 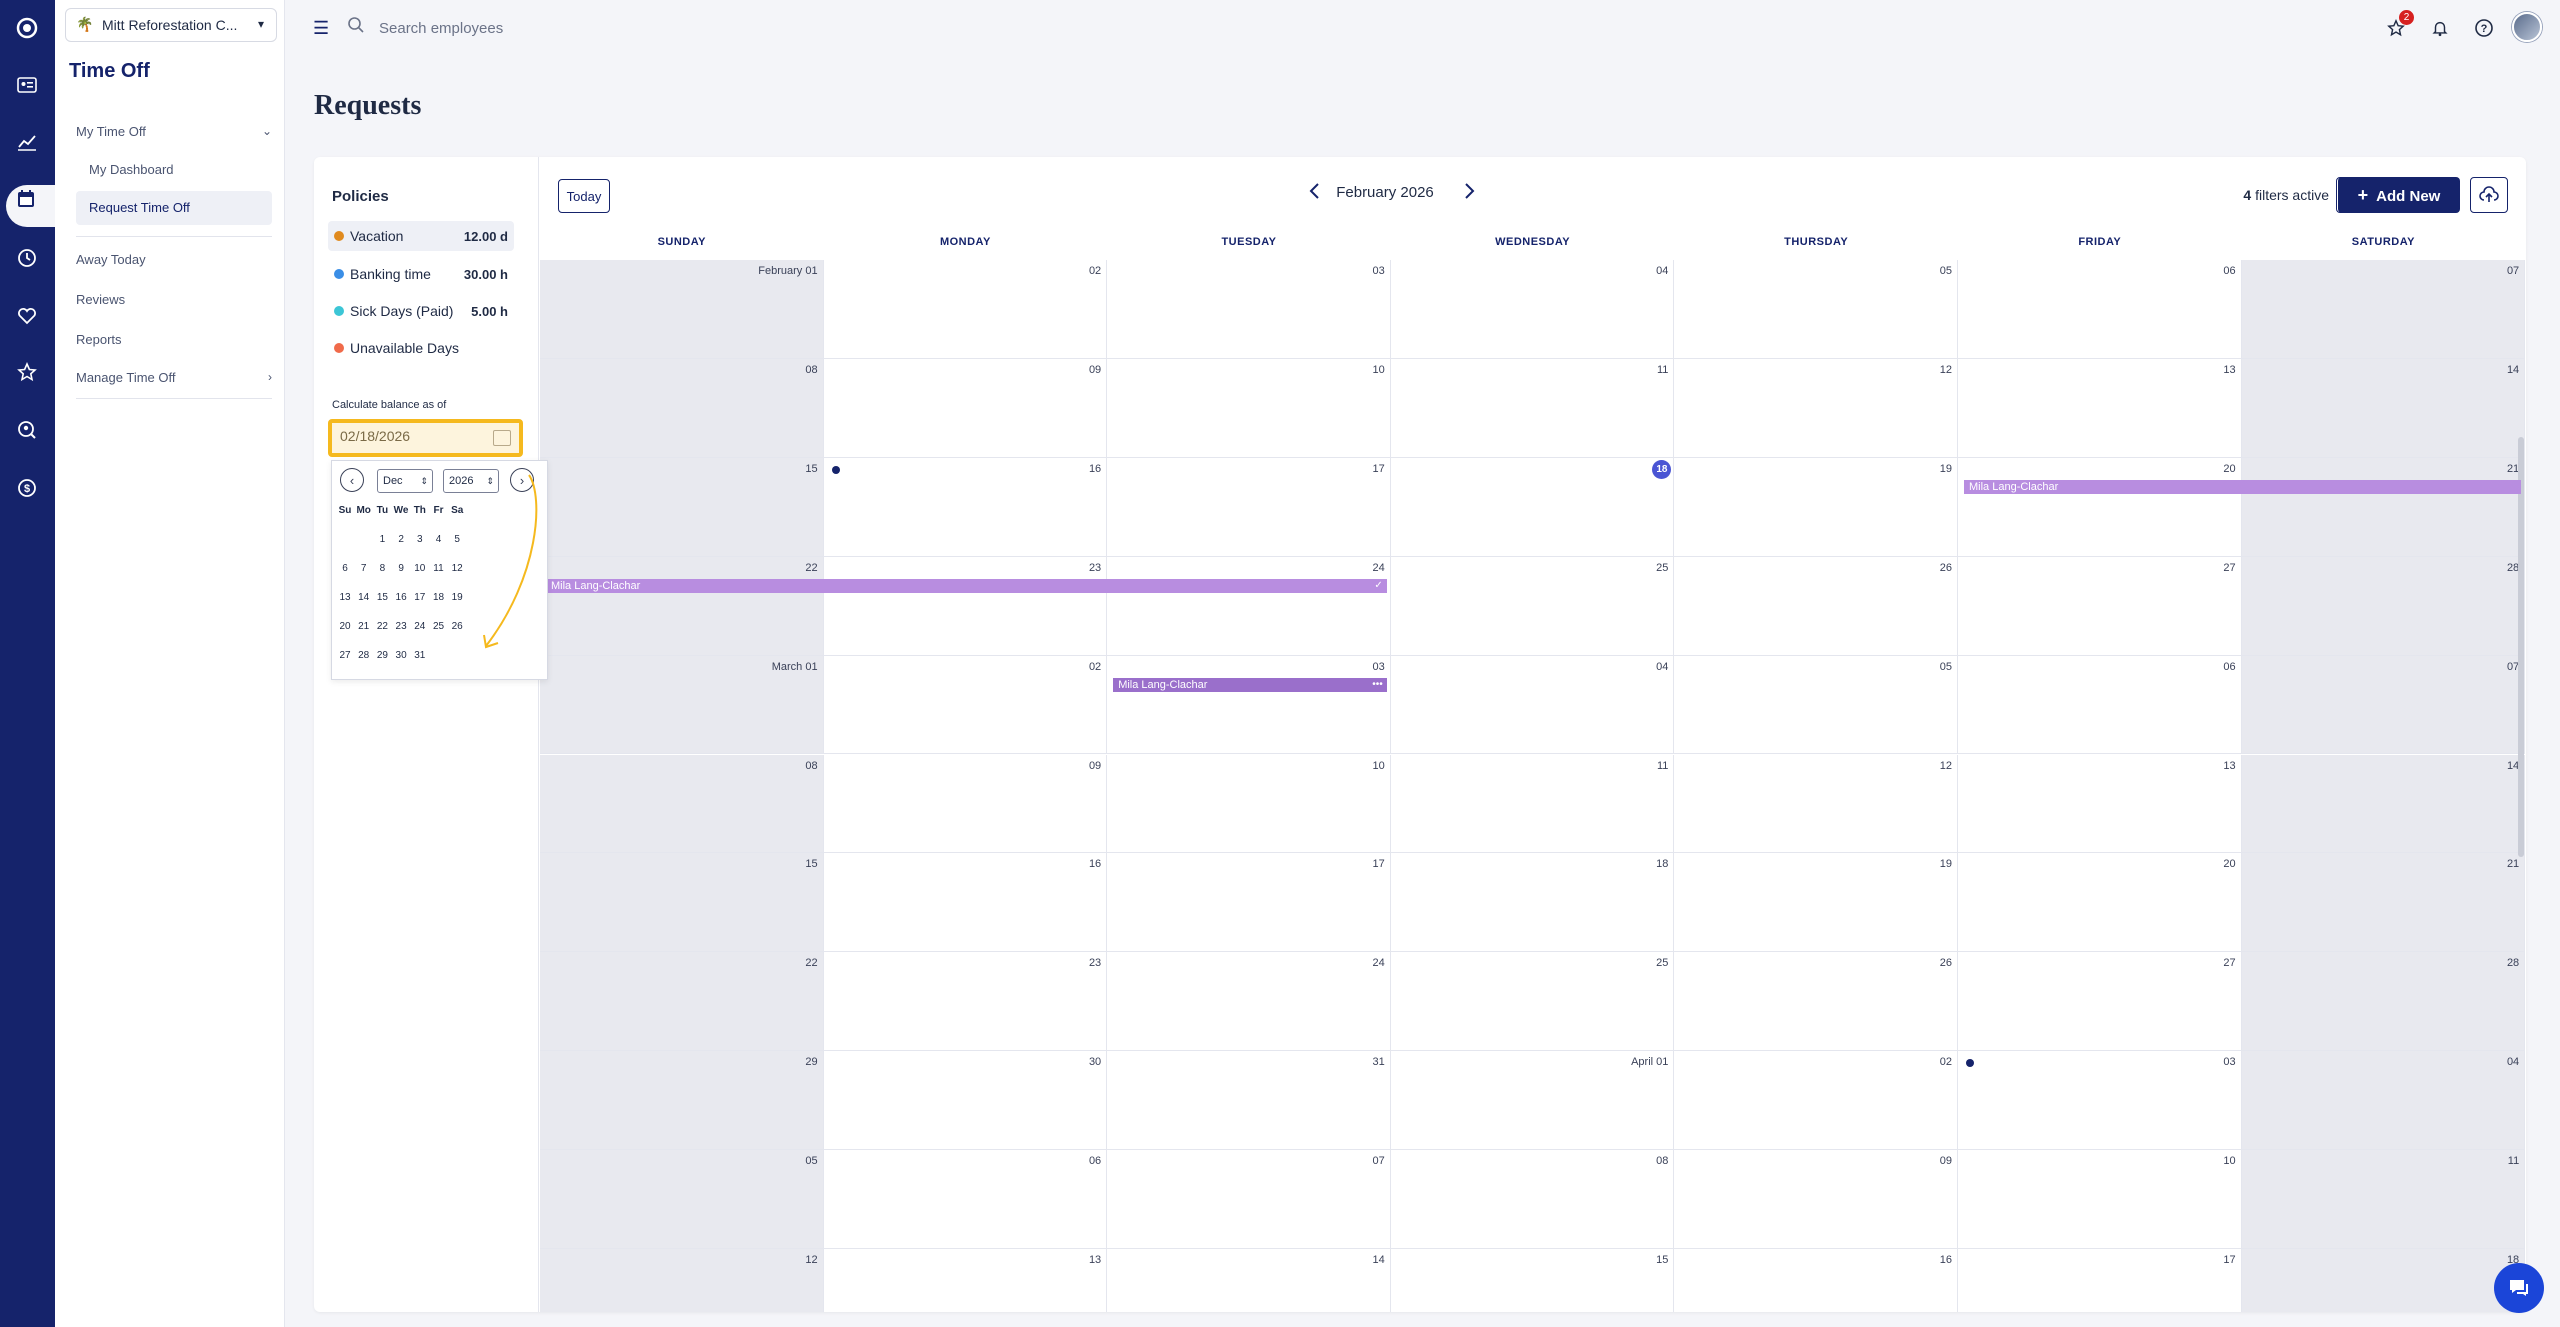 I want to click on nav-reports: Reports, so click(x=99, y=339).